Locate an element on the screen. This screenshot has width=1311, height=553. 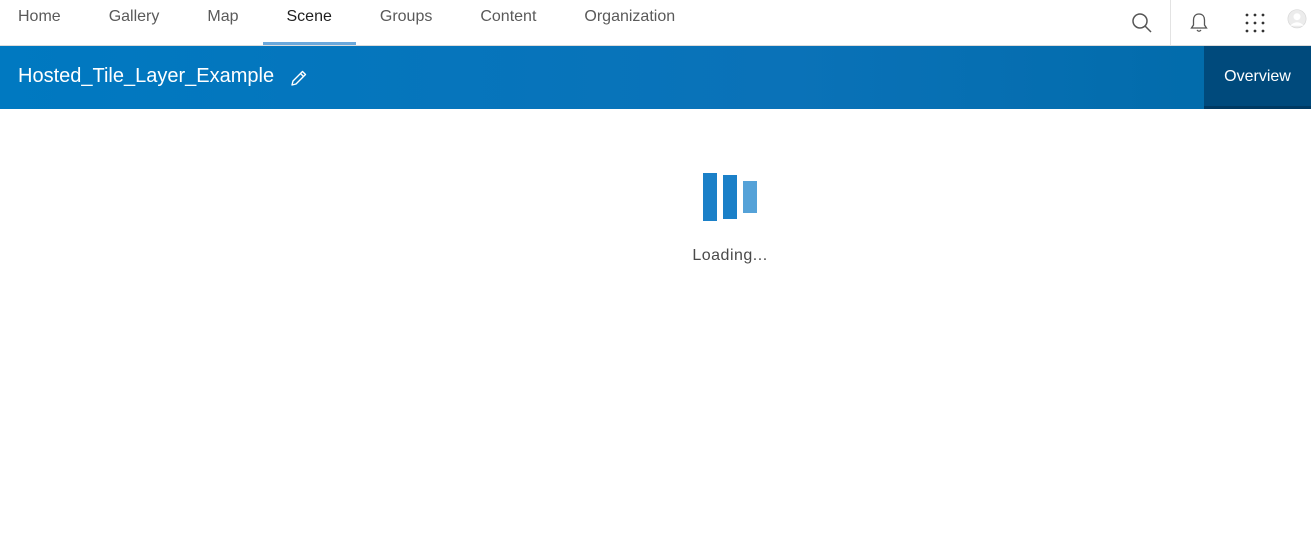
search-icon is located at coordinates (1142, 22).